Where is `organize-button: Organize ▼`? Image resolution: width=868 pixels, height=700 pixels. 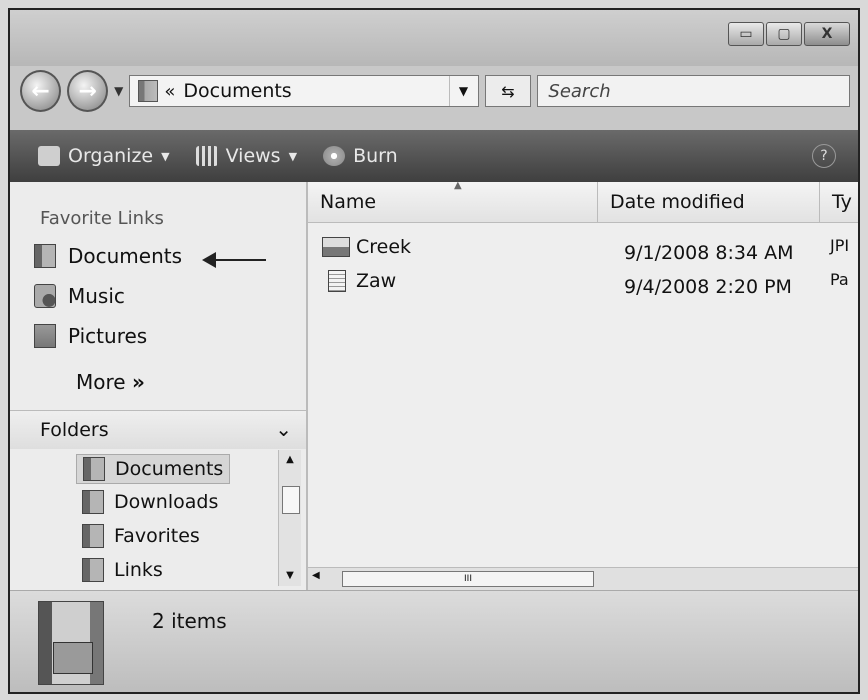
organize-button: Organize ▼ is located at coordinates (104, 156).